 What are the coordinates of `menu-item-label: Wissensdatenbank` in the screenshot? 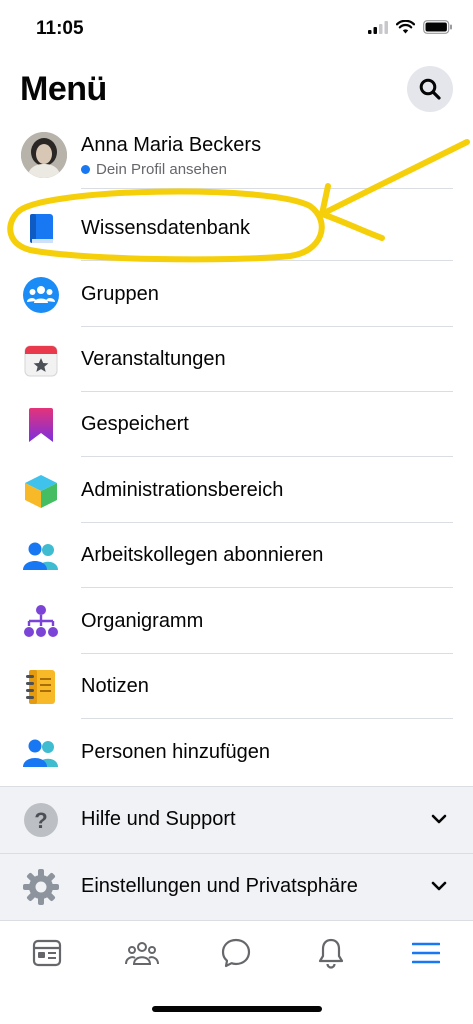 It's located at (165, 228).